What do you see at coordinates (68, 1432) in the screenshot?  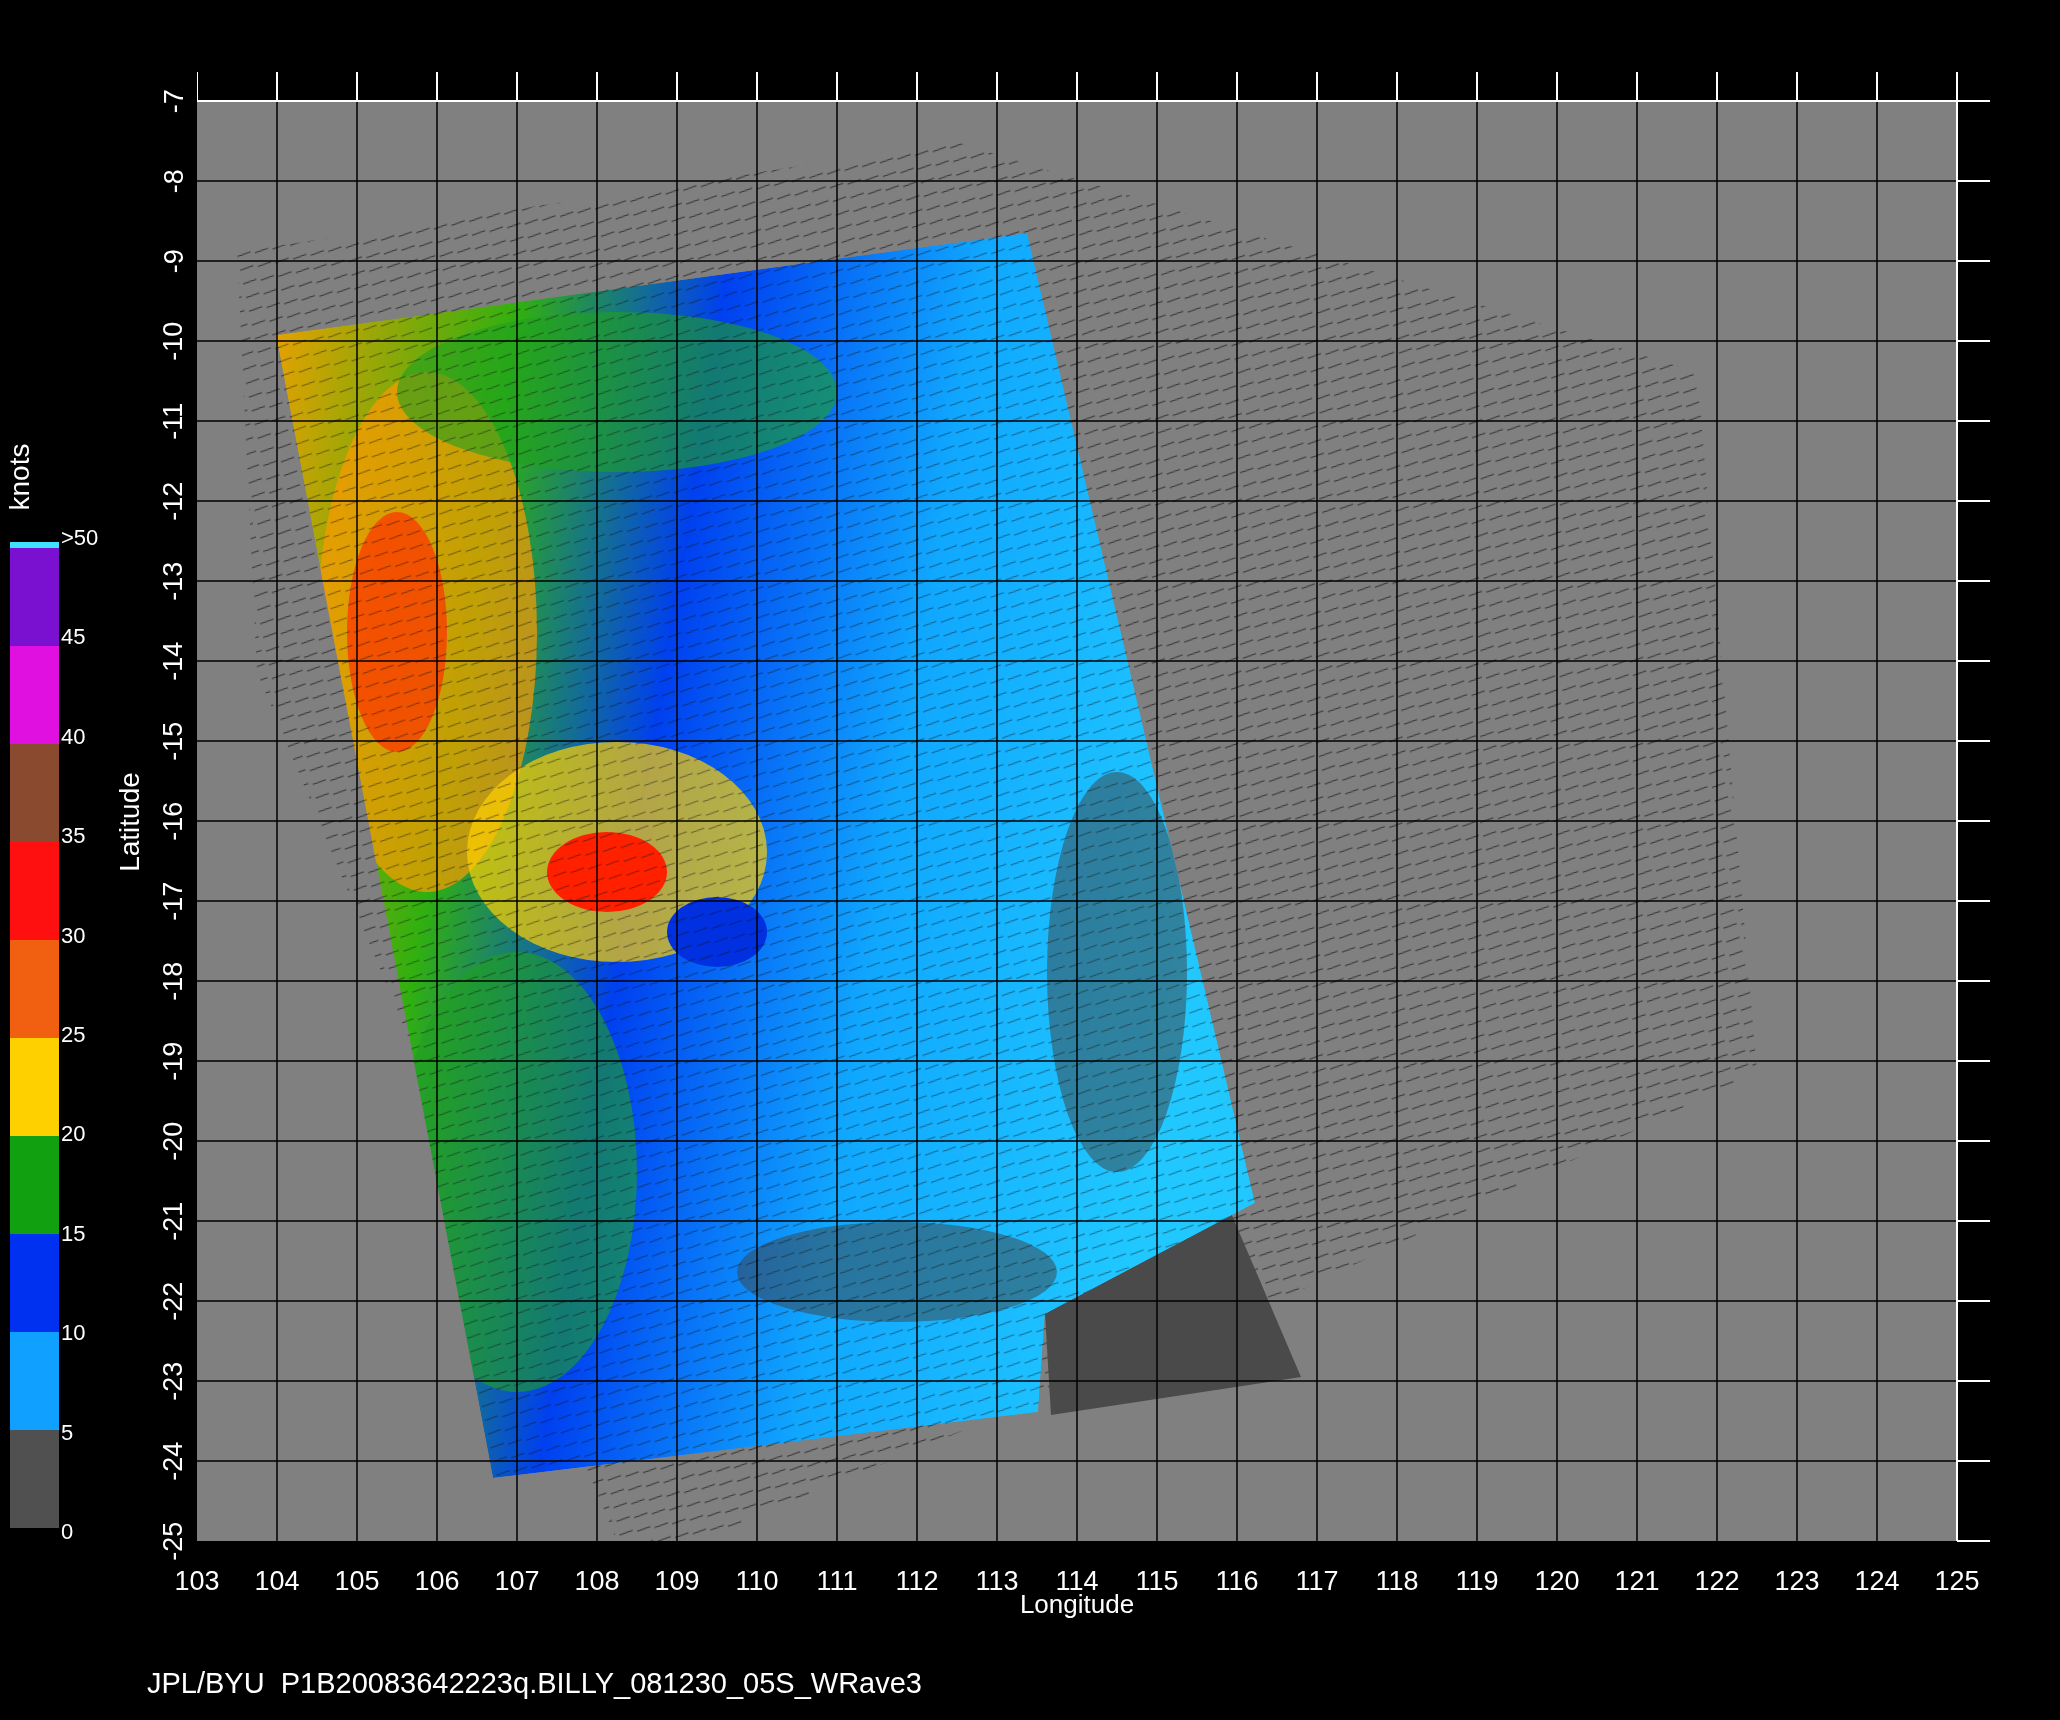 I see `colorbar-label: 5` at bounding box center [68, 1432].